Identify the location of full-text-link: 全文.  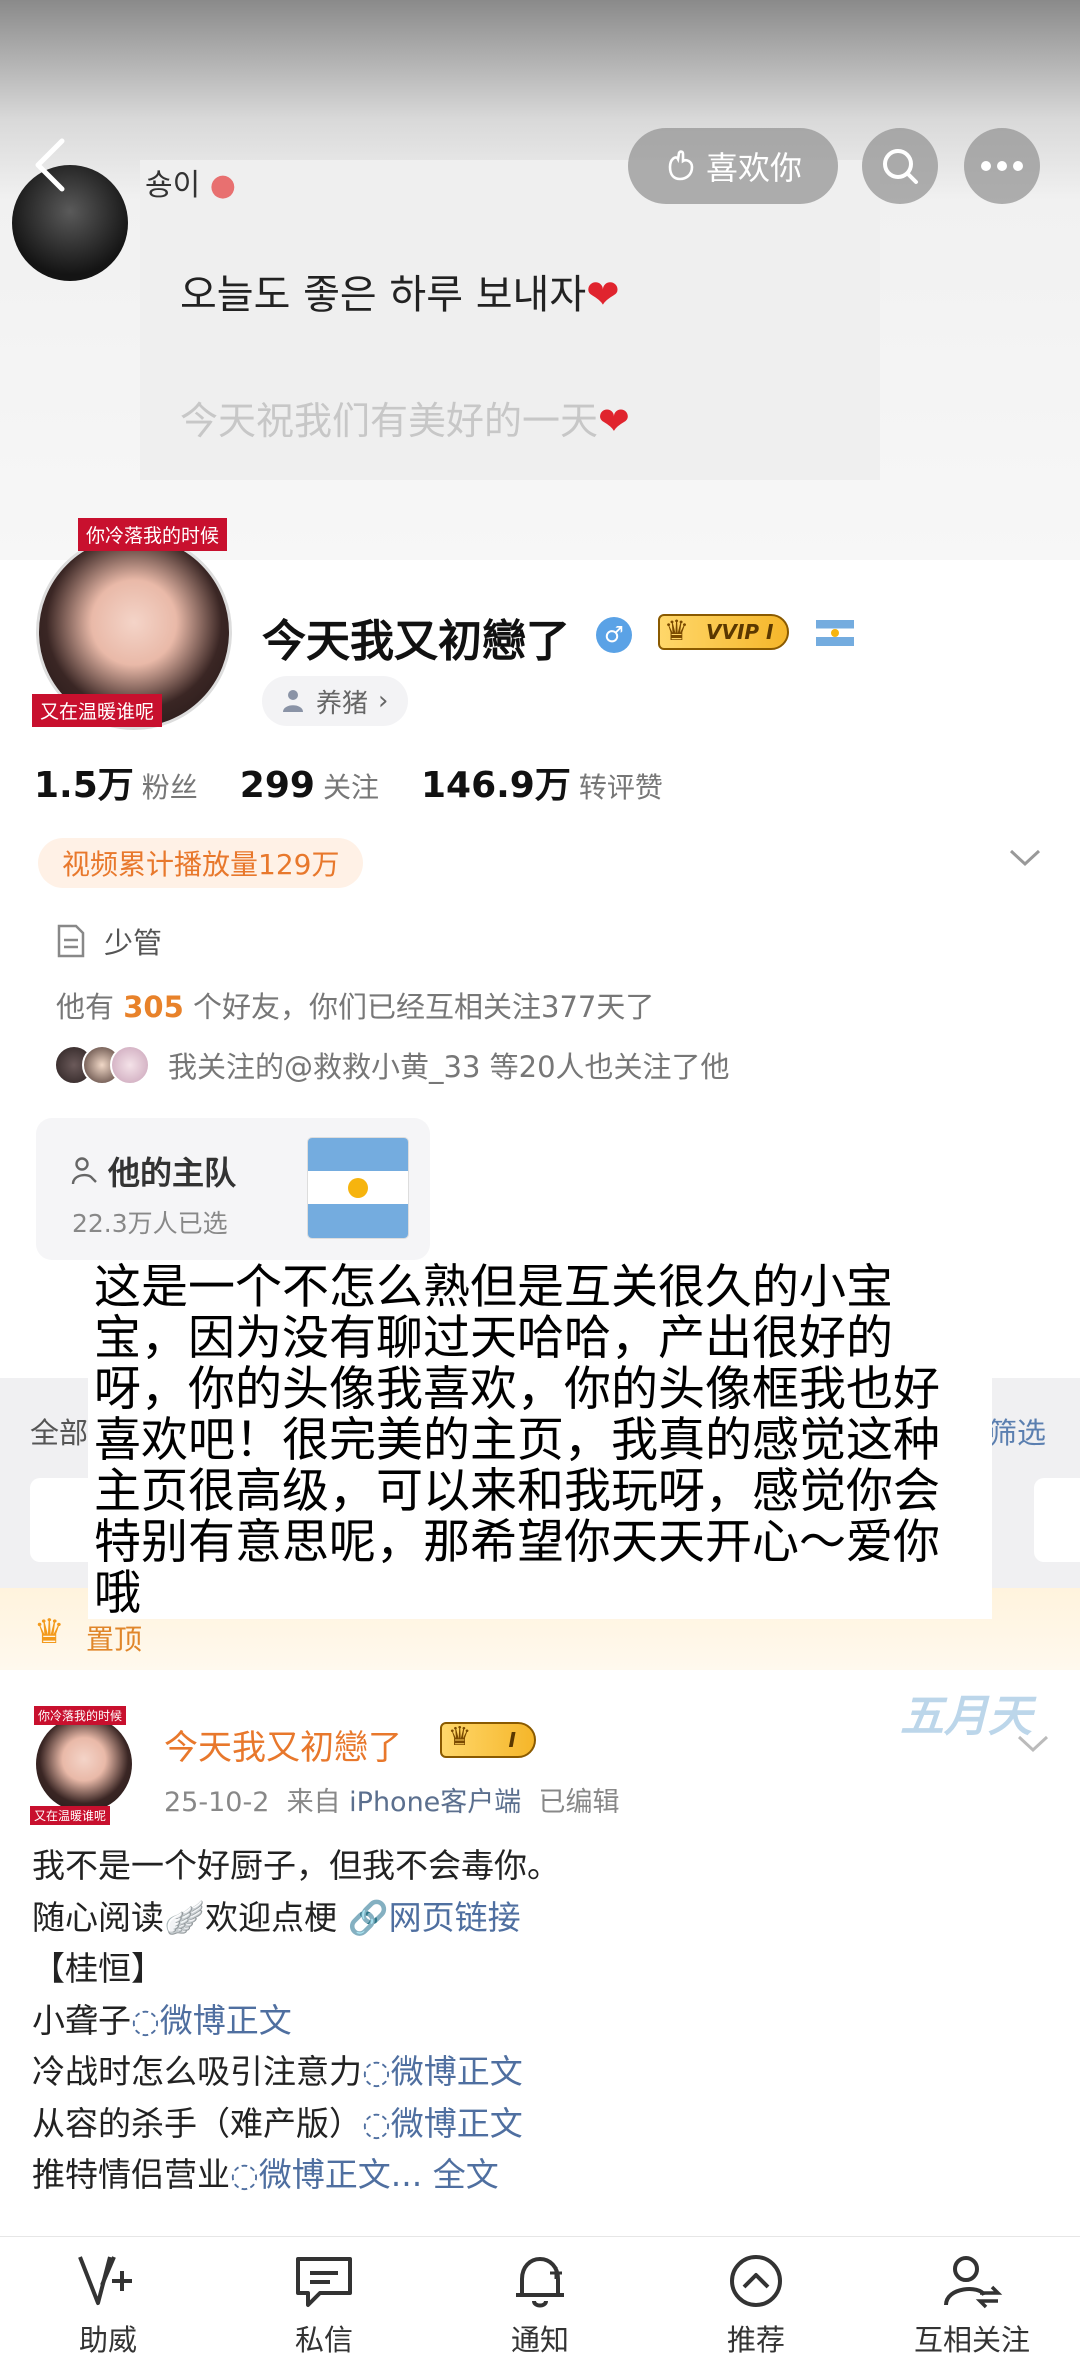
(466, 2174).